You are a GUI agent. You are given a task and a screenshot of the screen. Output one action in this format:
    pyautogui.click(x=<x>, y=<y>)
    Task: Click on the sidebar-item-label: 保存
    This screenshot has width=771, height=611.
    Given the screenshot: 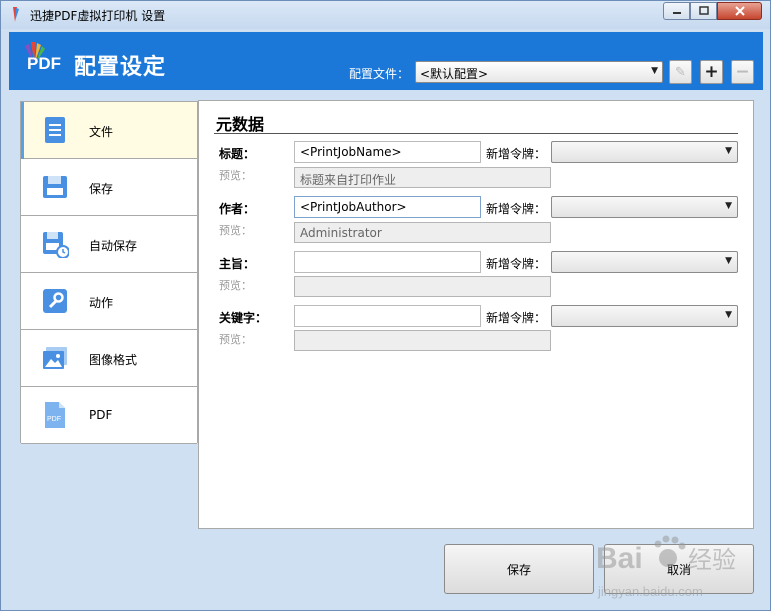 What is the action you would take?
    pyautogui.click(x=101, y=189)
    